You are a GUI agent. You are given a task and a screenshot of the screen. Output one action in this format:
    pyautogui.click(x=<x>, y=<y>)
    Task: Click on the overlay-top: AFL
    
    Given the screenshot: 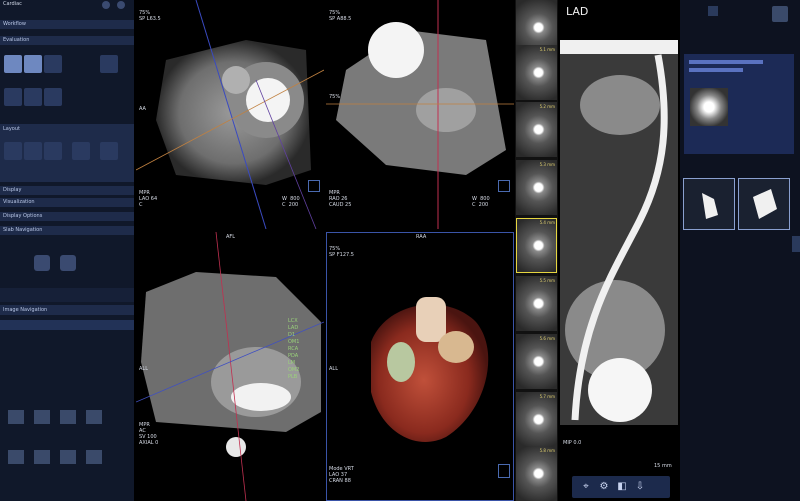 What is the action you would take?
    pyautogui.click(x=231, y=237)
    